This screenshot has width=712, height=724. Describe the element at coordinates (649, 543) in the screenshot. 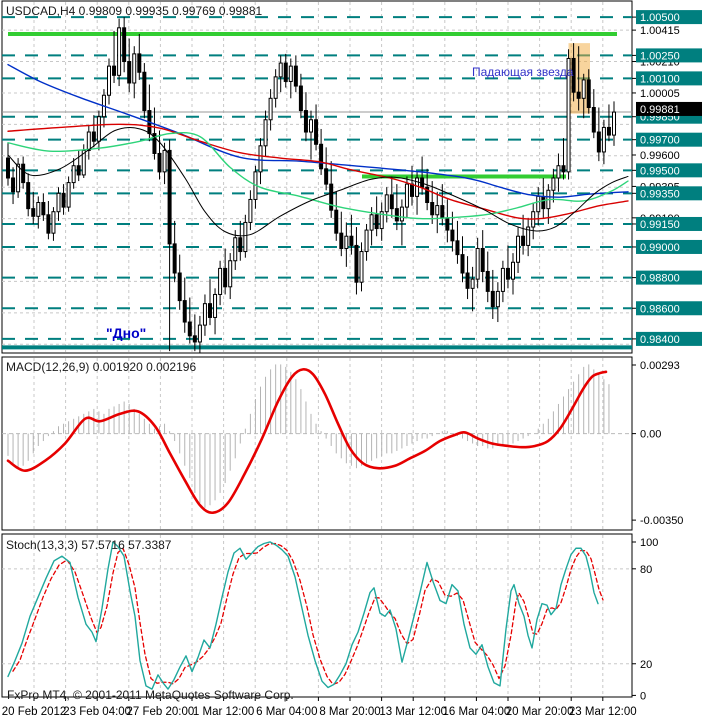

I see `svg-text: 100` at that location.